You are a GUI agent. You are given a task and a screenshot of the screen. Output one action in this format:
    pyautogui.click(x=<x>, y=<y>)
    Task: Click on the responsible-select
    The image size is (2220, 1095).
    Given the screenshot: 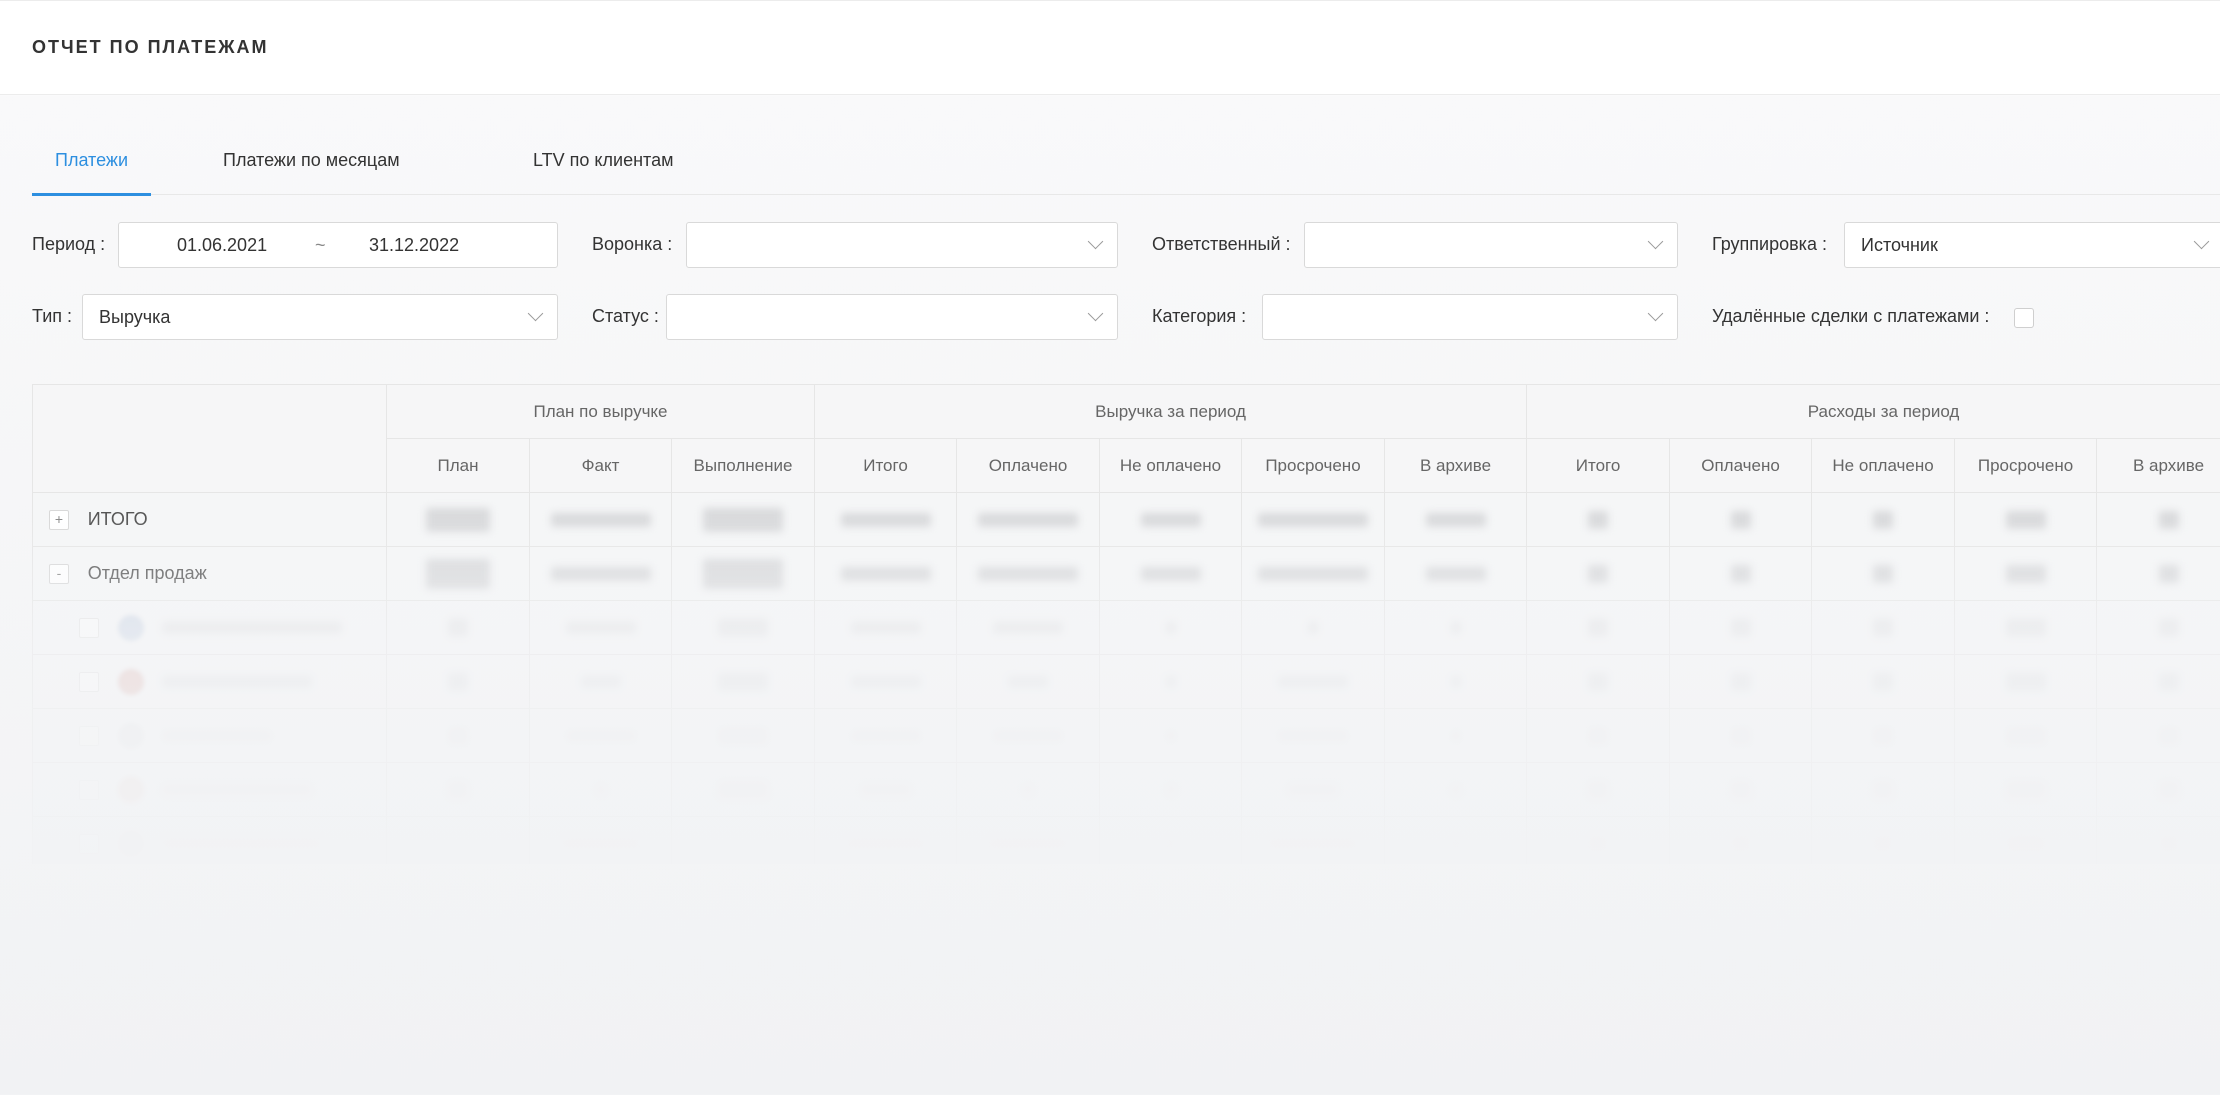 What is the action you would take?
    pyautogui.click(x=1491, y=245)
    